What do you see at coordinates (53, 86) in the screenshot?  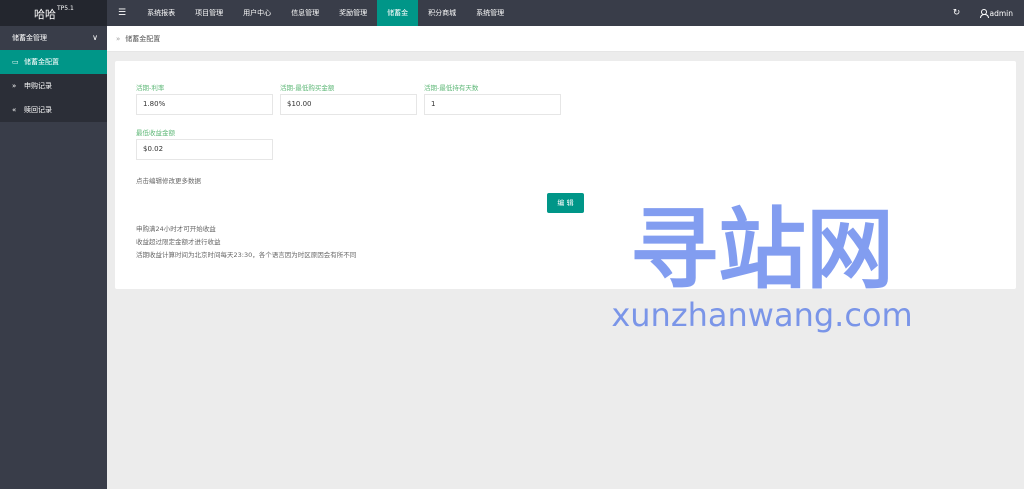 I see `sidebar-item-purchase-records: » 申购记录` at bounding box center [53, 86].